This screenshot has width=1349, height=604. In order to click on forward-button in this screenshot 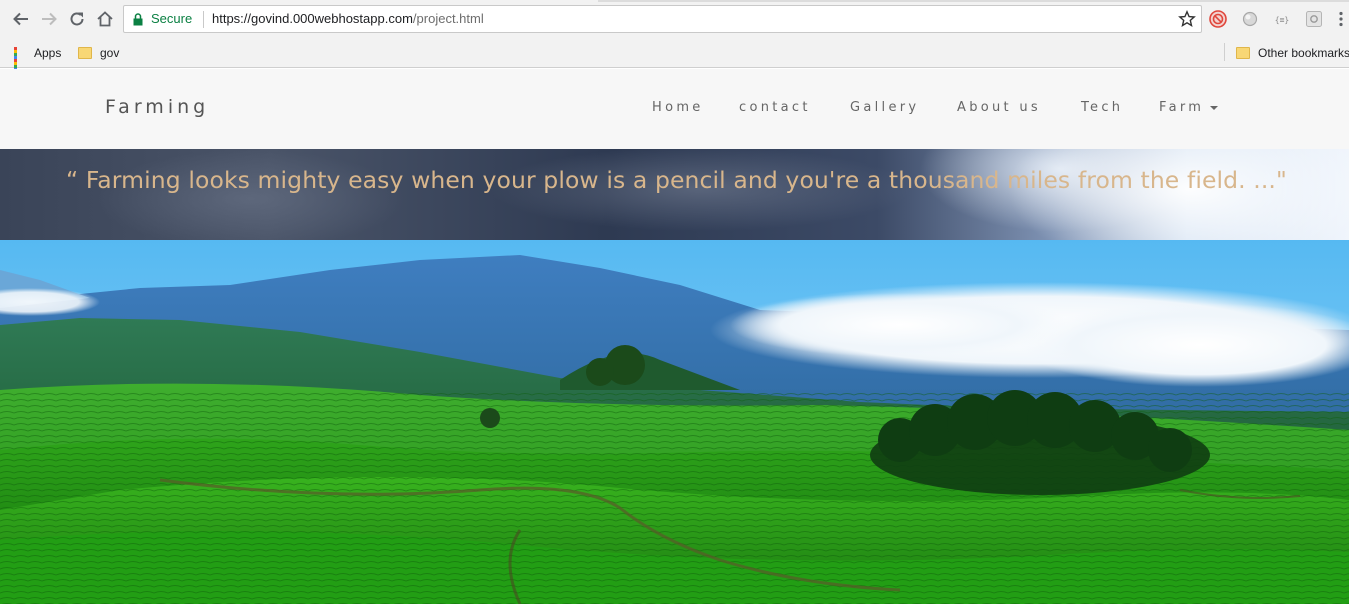, I will do `click(49, 19)`.